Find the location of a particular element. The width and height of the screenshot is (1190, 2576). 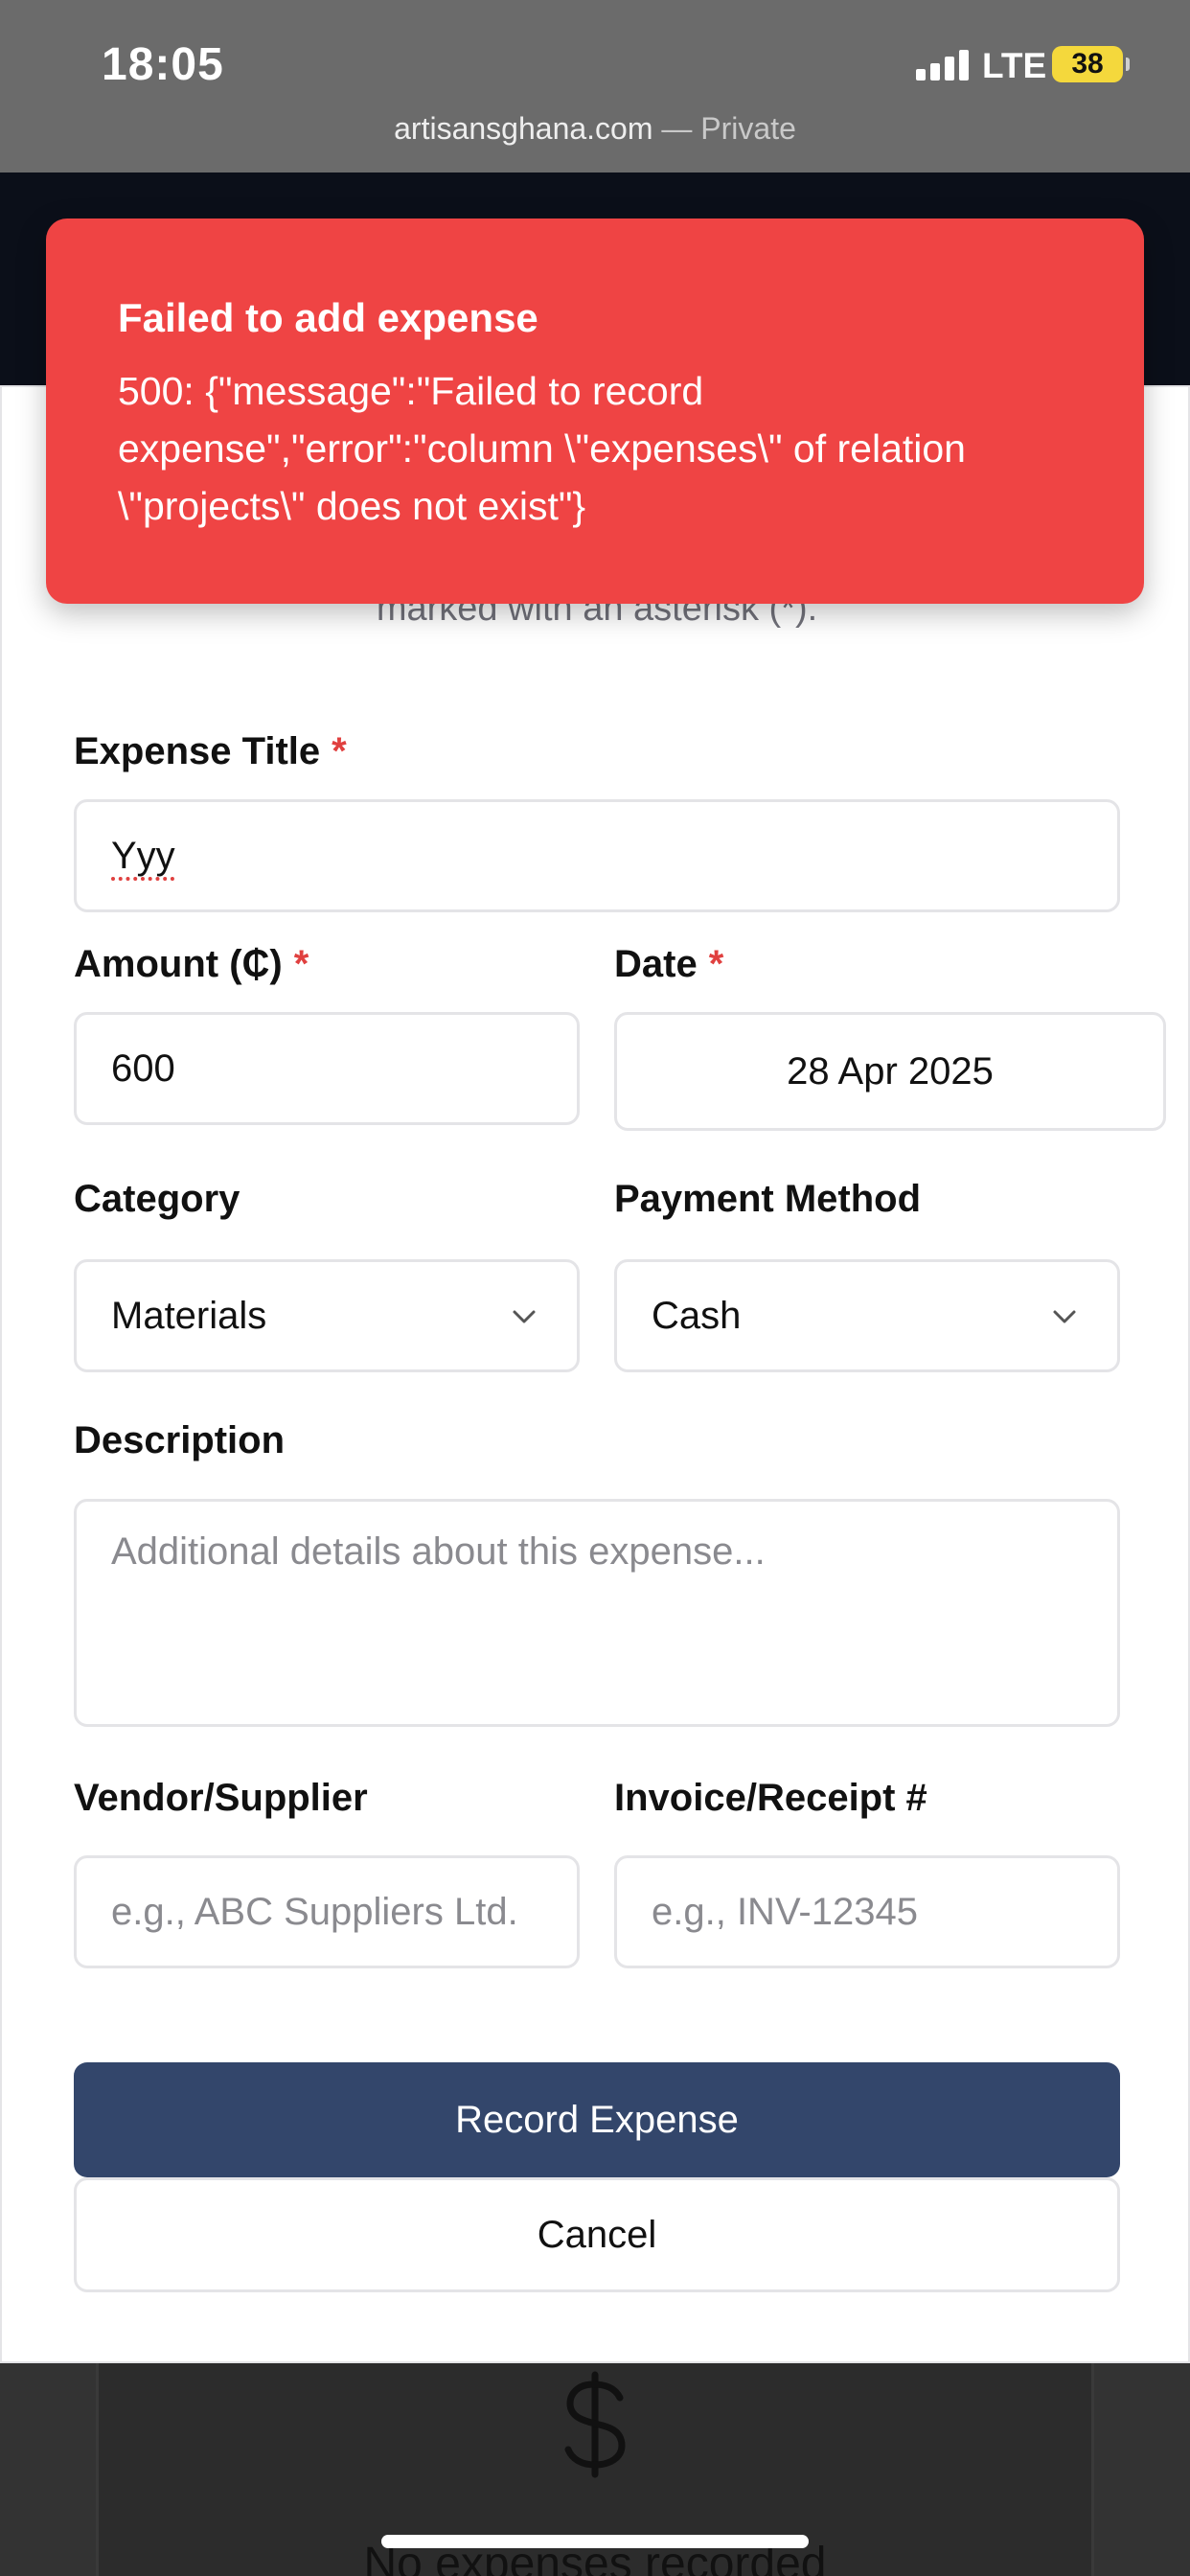

description-label: Description is located at coordinates (180, 1440).